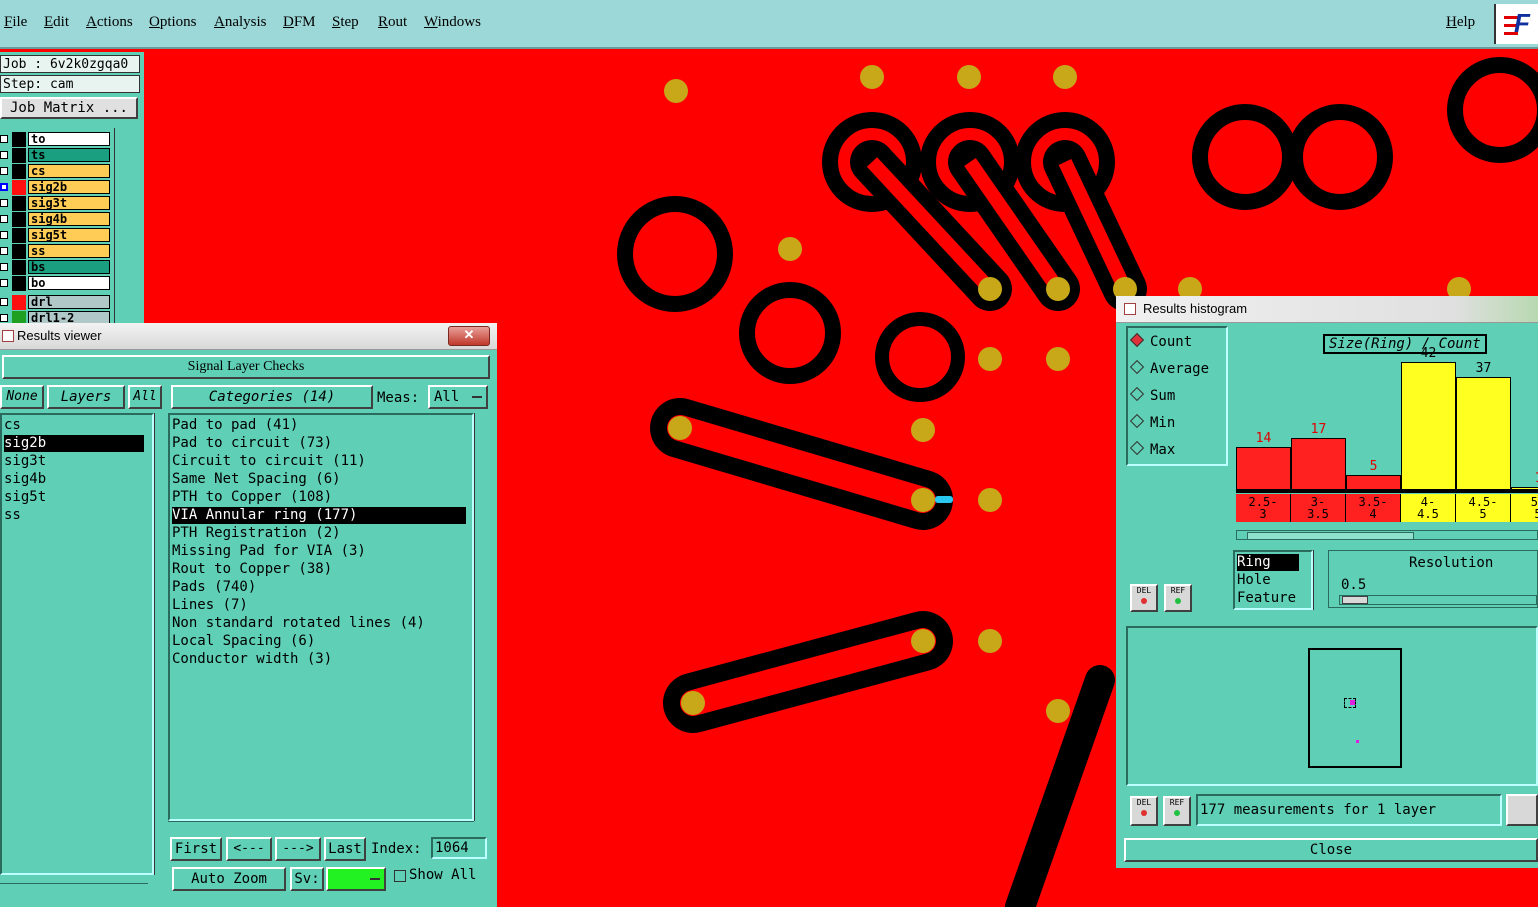 The image size is (1538, 907). What do you see at coordinates (1460, 22) in the screenshot?
I see `menu-help: Help` at bounding box center [1460, 22].